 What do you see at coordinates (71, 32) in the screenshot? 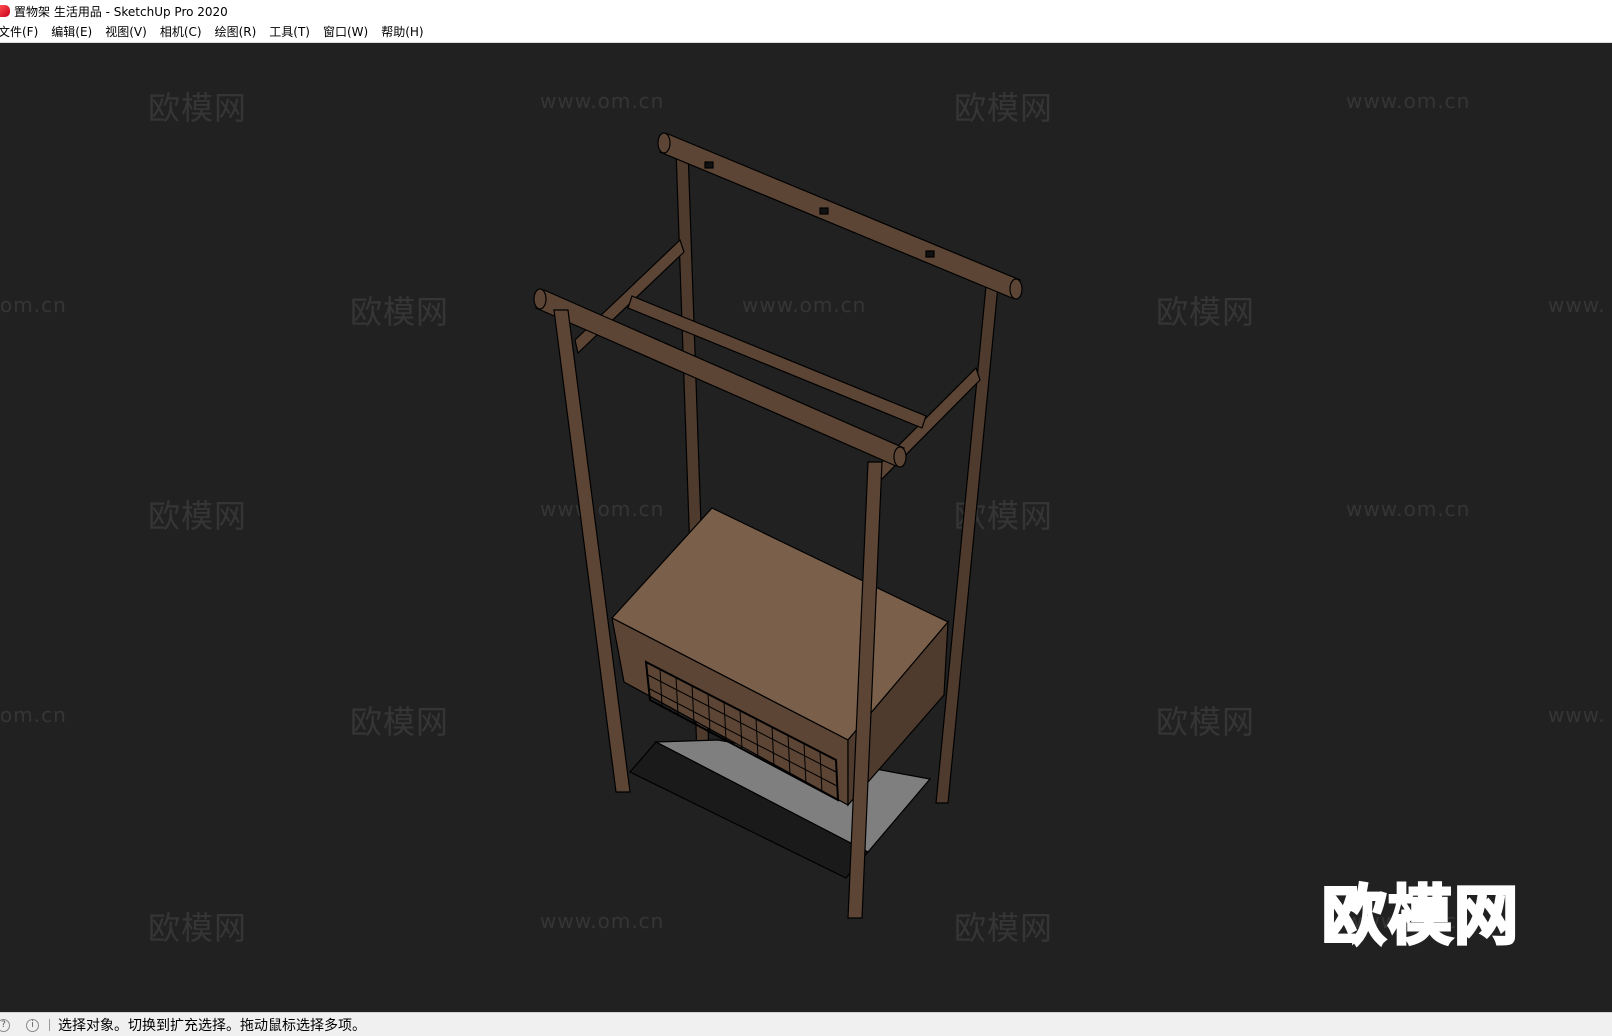
I see `menu-edit: 编辑(E)` at bounding box center [71, 32].